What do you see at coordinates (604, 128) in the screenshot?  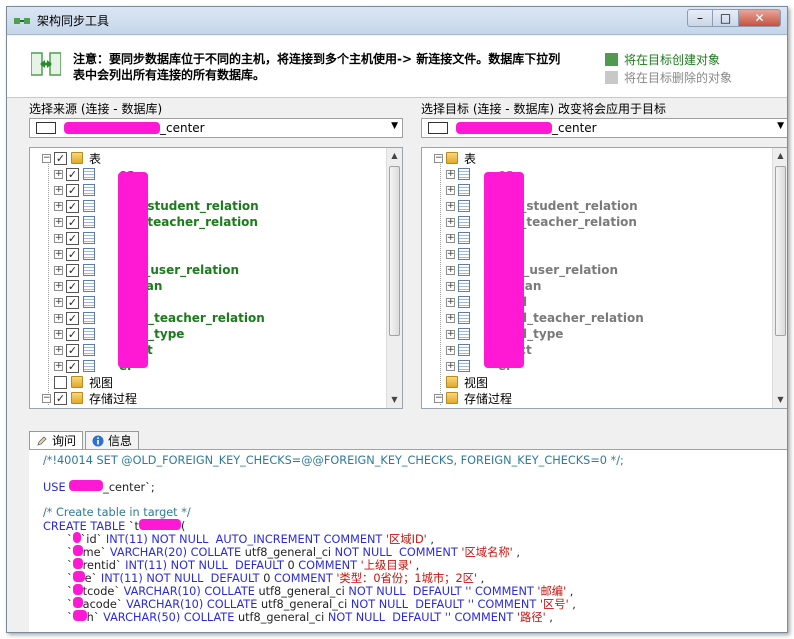 I see `target-db-select: _center ▼` at bounding box center [604, 128].